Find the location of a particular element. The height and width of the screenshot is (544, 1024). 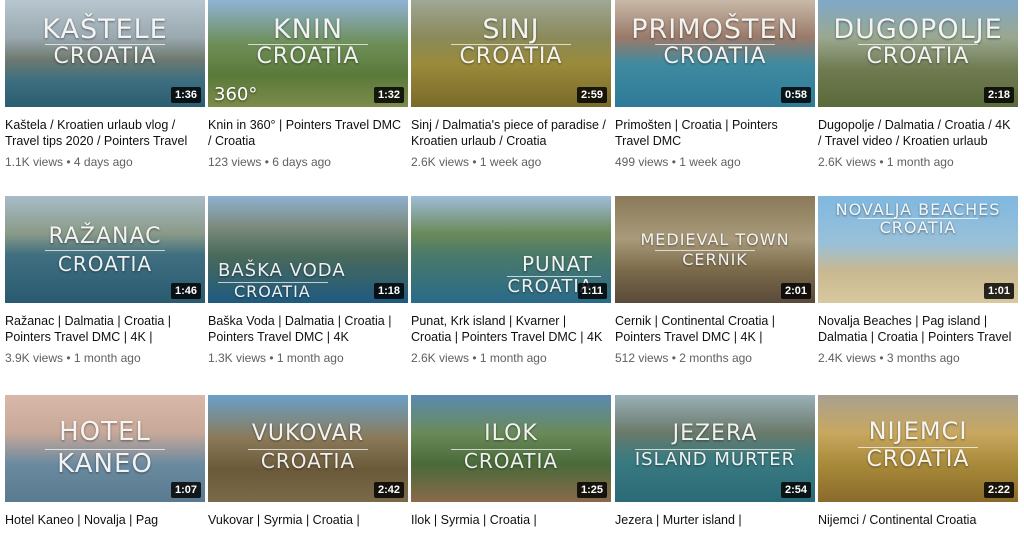

video-thumbnail: BAŠKA VODA CROATIA 1:18 is located at coordinates (308, 249).